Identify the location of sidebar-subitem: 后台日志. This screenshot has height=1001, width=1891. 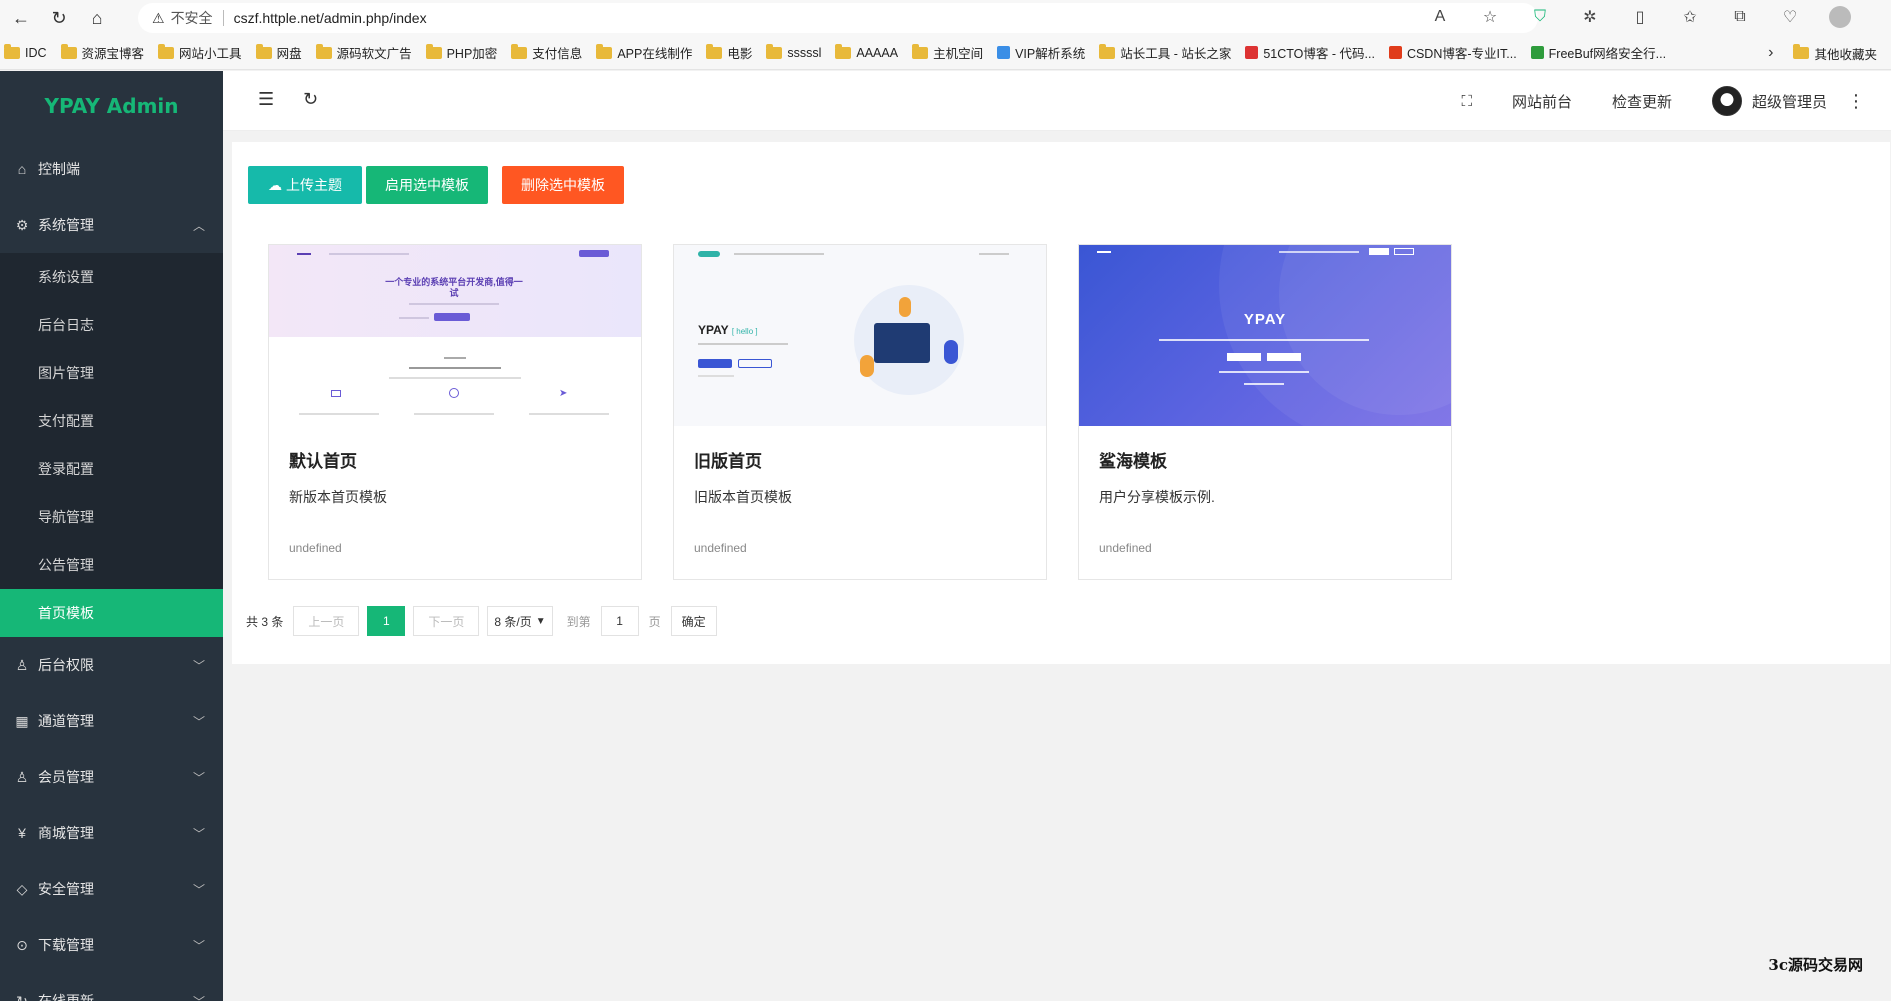
(111, 325).